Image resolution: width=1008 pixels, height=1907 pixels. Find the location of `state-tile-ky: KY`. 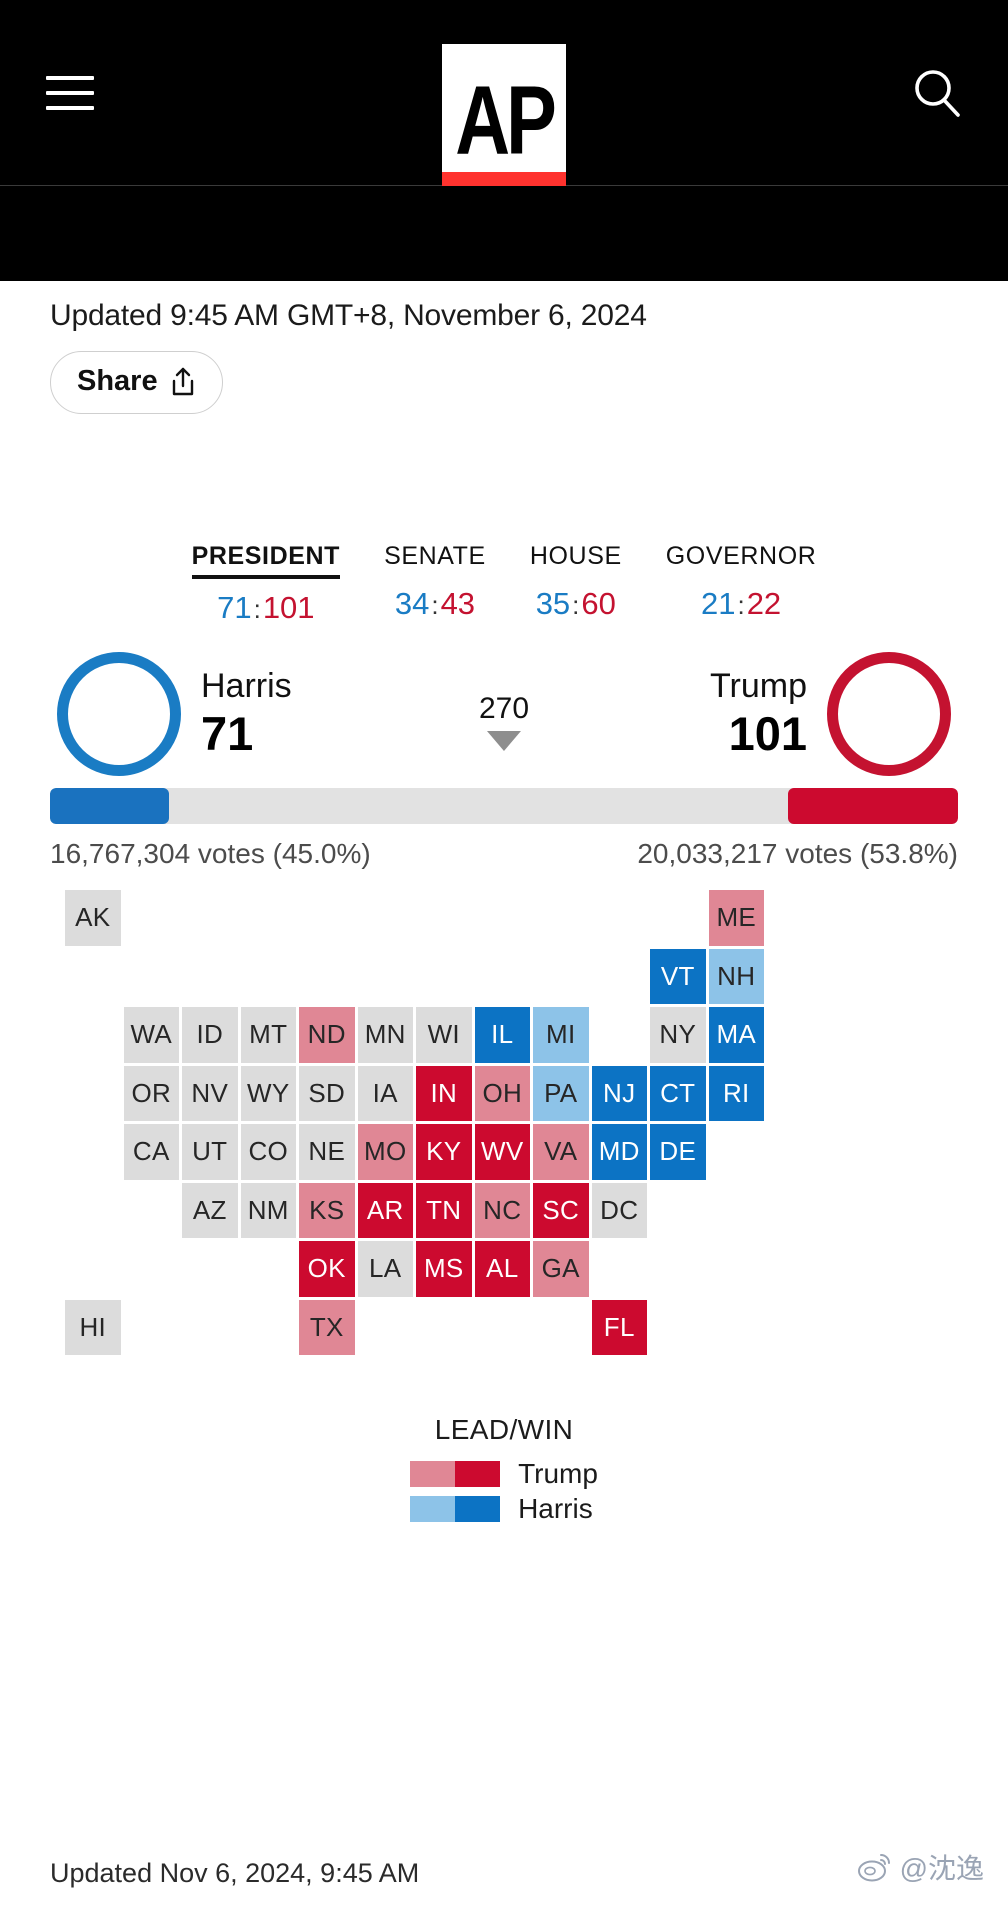

state-tile-ky: KY is located at coordinates (444, 1152).